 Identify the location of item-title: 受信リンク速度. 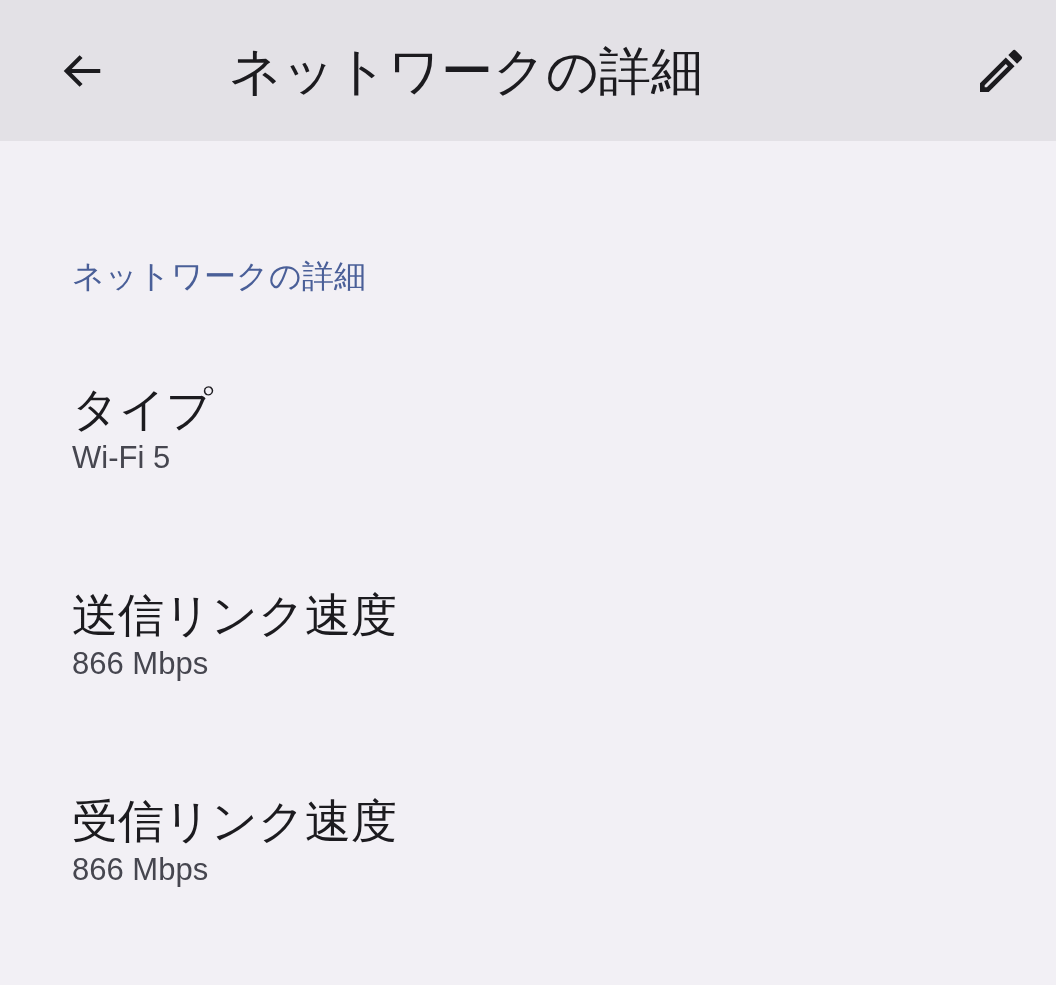
(235, 821).